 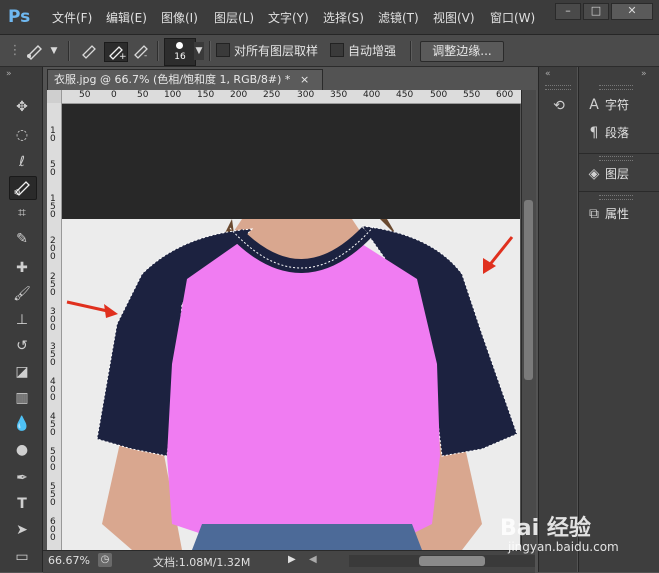 I want to click on document-tab: 衣服.jpg @ 66.7% (色相/饱和度 1, RGB/8#) * ×, so click(x=185, y=79).